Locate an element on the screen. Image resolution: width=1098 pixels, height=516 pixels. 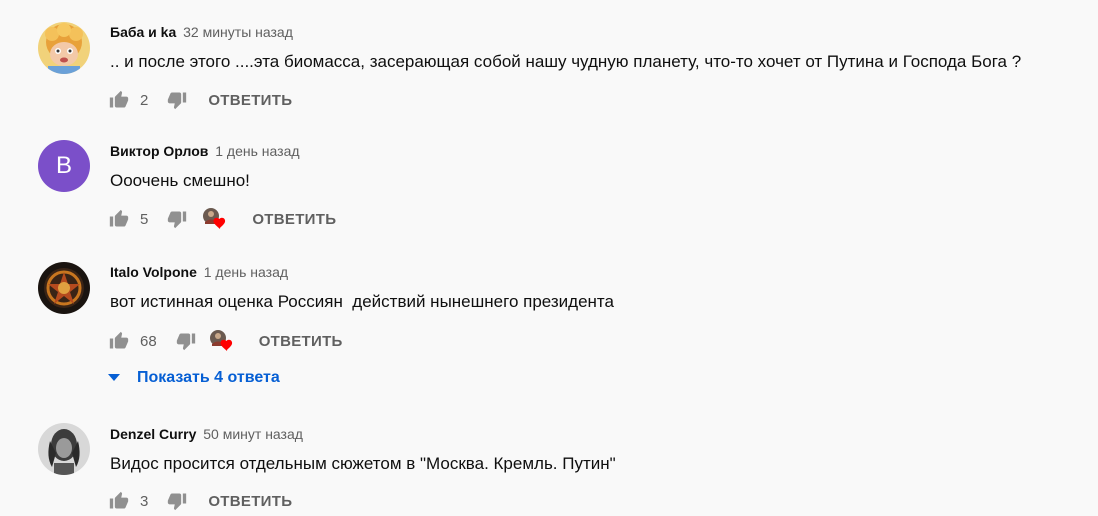
comment-header: Баба и ka 32 минуты назад is located at coordinates (201, 32).